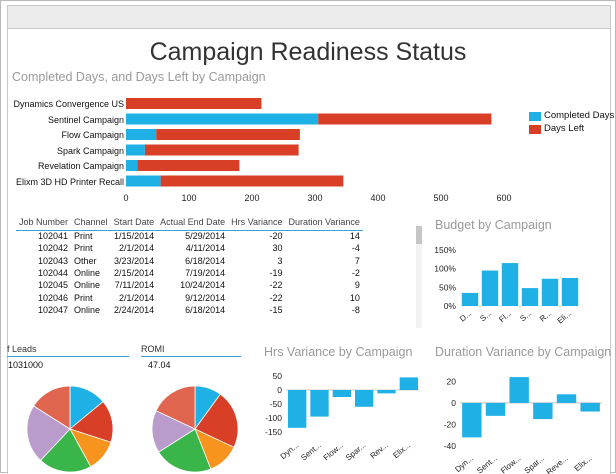 The height and width of the screenshot is (474, 616). What do you see at coordinates (450, 446) in the screenshot?
I see `y-tick-label: -40` at bounding box center [450, 446].